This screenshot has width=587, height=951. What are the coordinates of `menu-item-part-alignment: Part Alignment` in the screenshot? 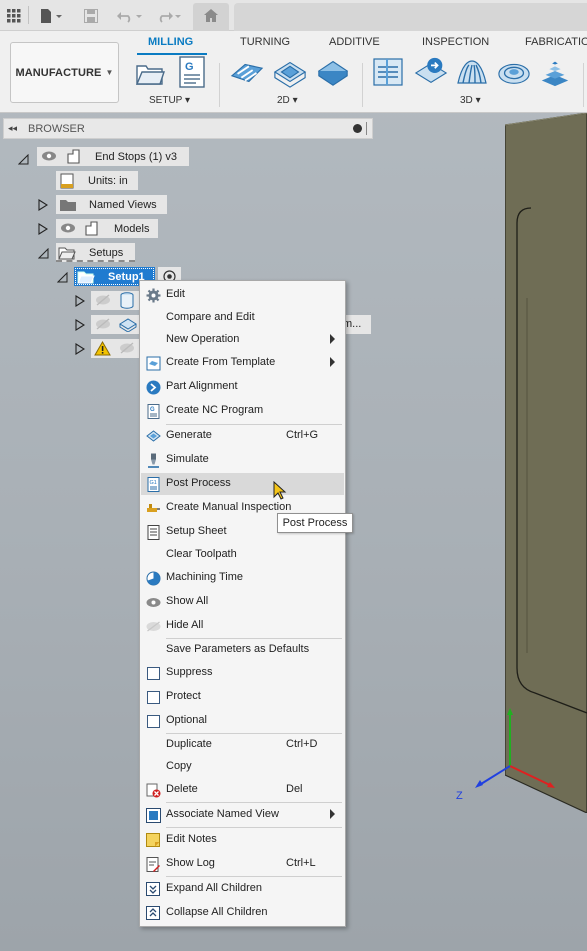 It's located at (242, 387).